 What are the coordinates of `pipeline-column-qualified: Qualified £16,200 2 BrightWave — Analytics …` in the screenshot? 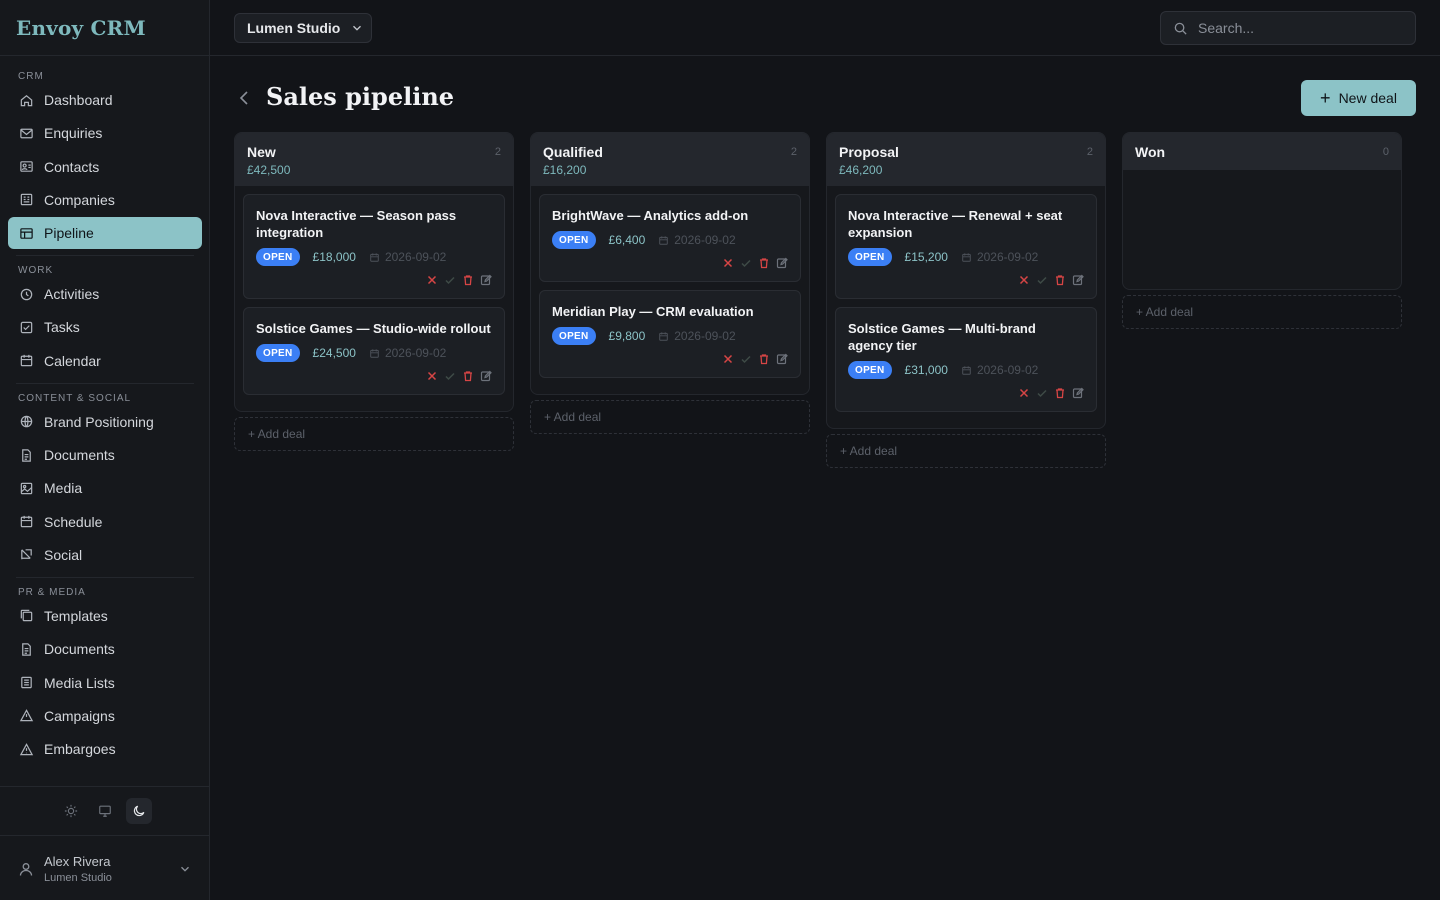 It's located at (670, 263).